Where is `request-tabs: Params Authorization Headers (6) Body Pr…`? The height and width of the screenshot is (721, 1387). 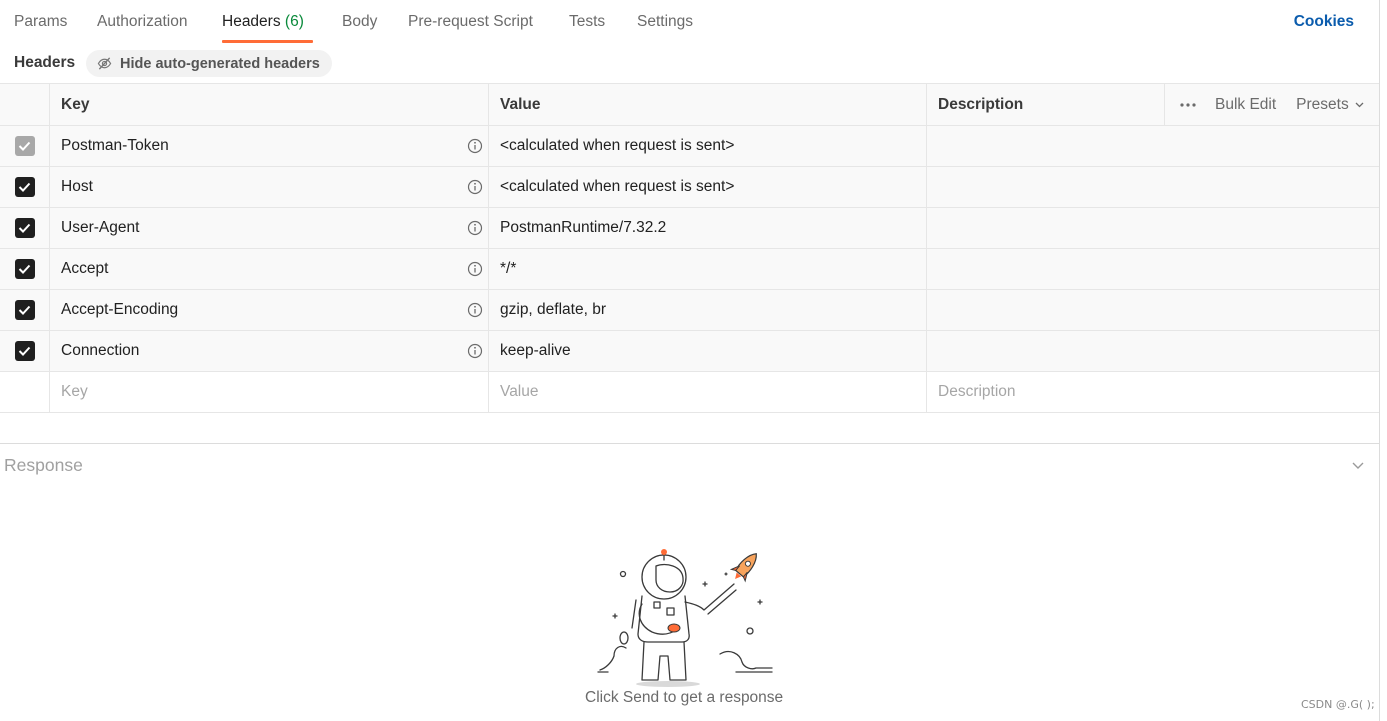 request-tabs: Params Authorization Headers (6) Body Pr… is located at coordinates (689, 22).